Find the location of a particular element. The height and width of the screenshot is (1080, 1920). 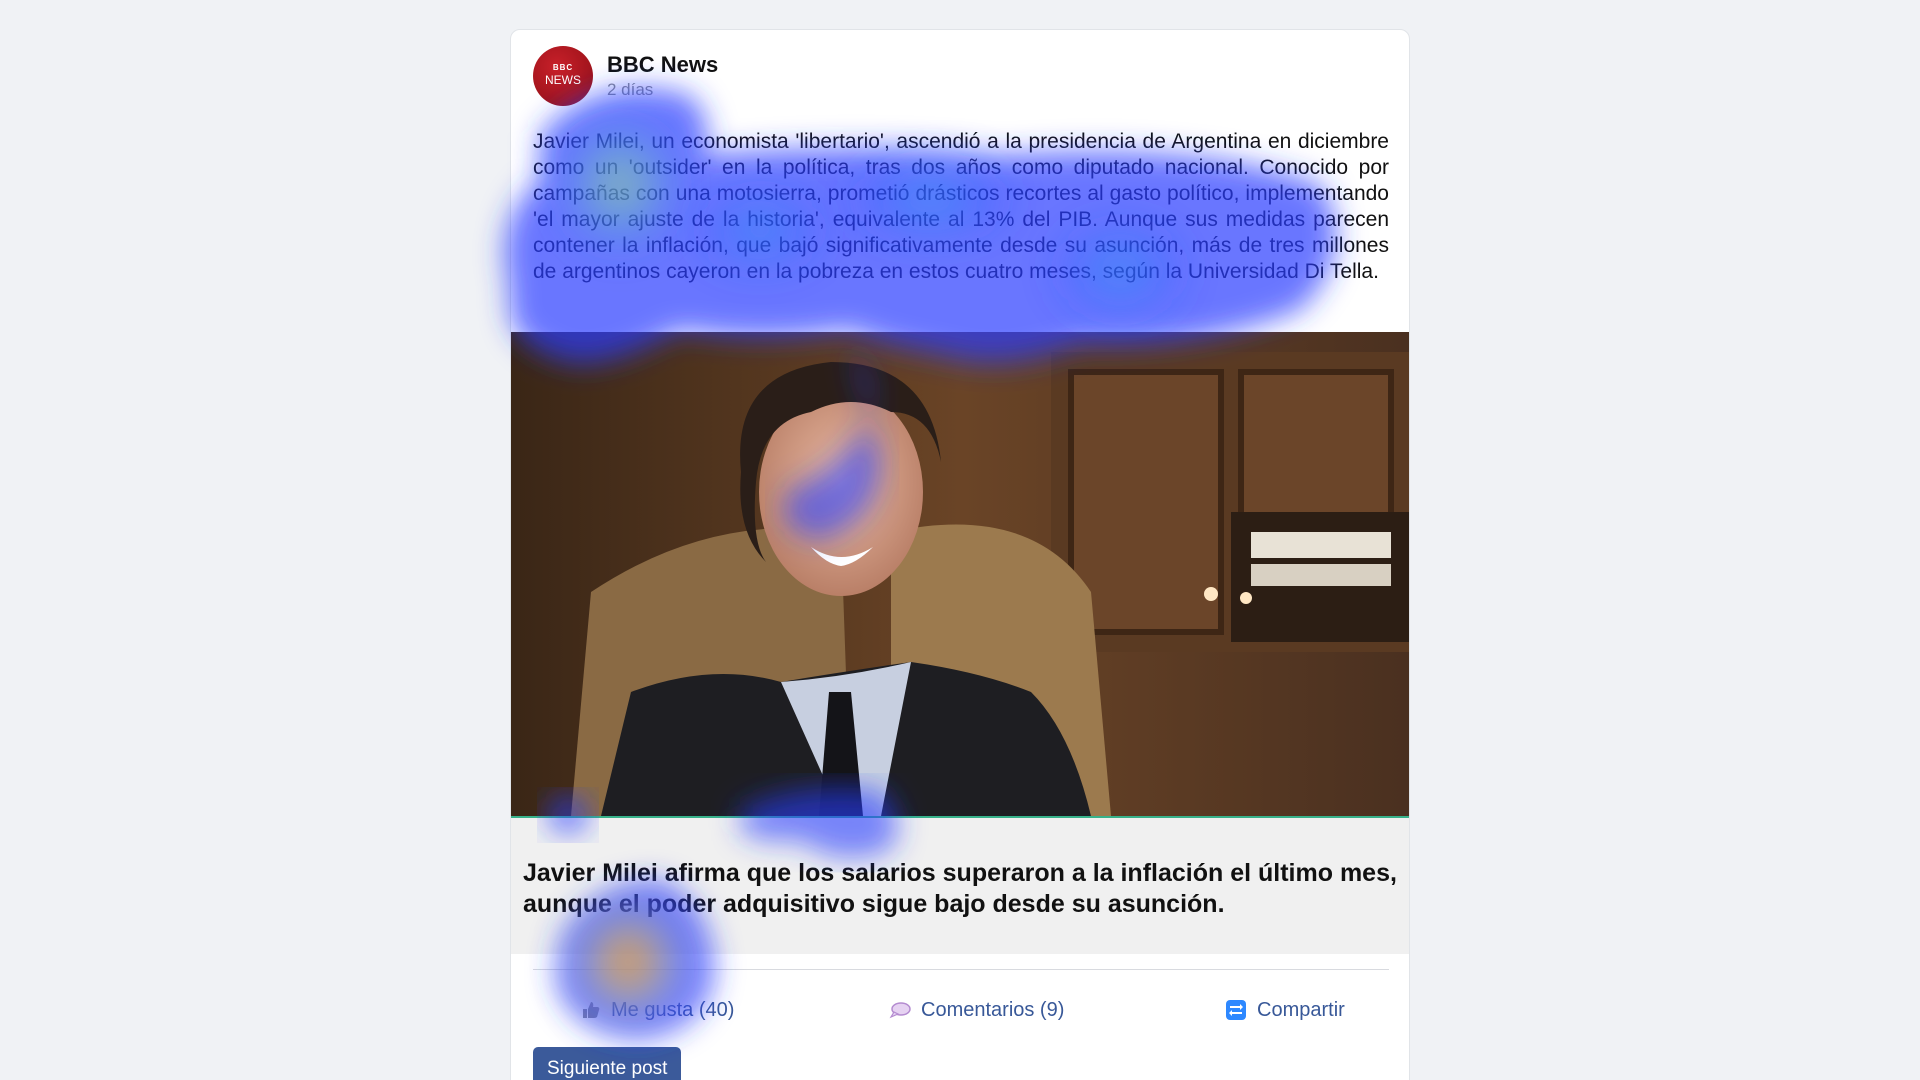

post-actions: Me gusta (40) Comentarios (9) Compartir is located at coordinates (961, 1010).